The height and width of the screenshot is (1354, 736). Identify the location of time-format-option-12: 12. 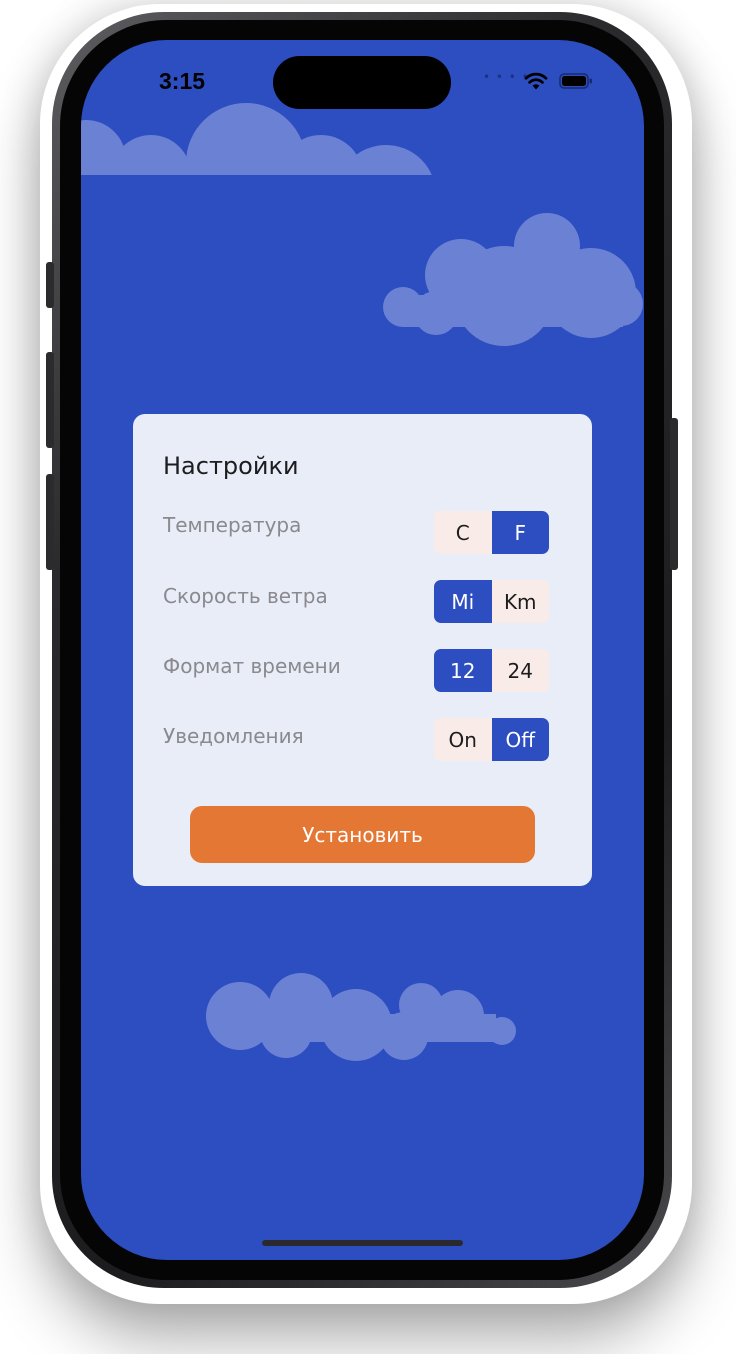
(463, 670).